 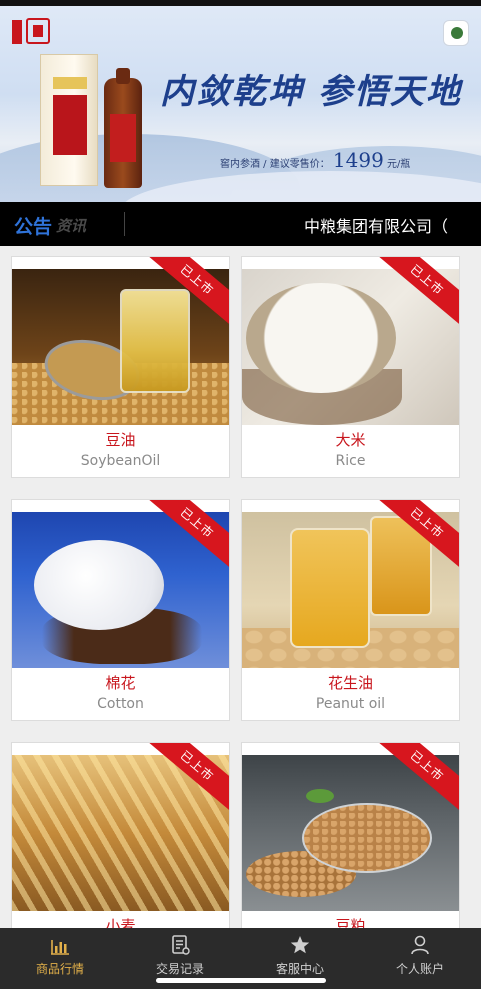 I want to click on product-name-en: SoybeanOil, so click(x=120, y=461).